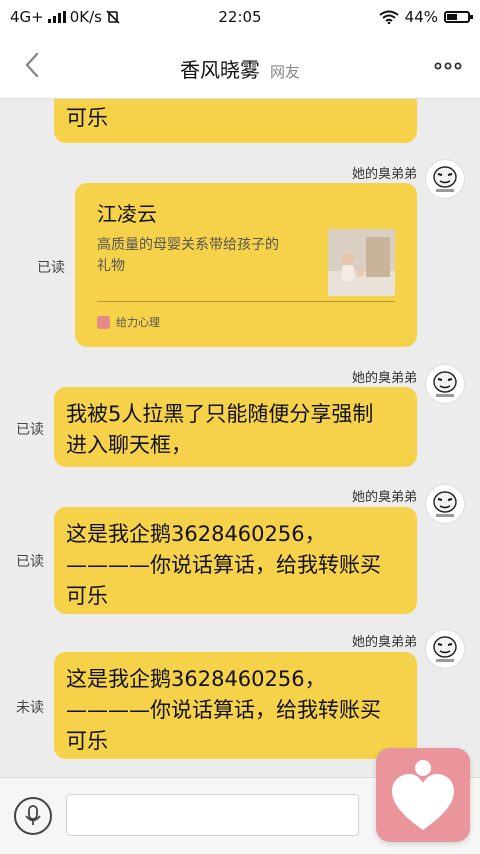 The height and width of the screenshot is (854, 480). I want to click on shared-article-card: 江凌云 高质量的母婴关系带给孩子的 礼物 给力心理, so click(246, 265).